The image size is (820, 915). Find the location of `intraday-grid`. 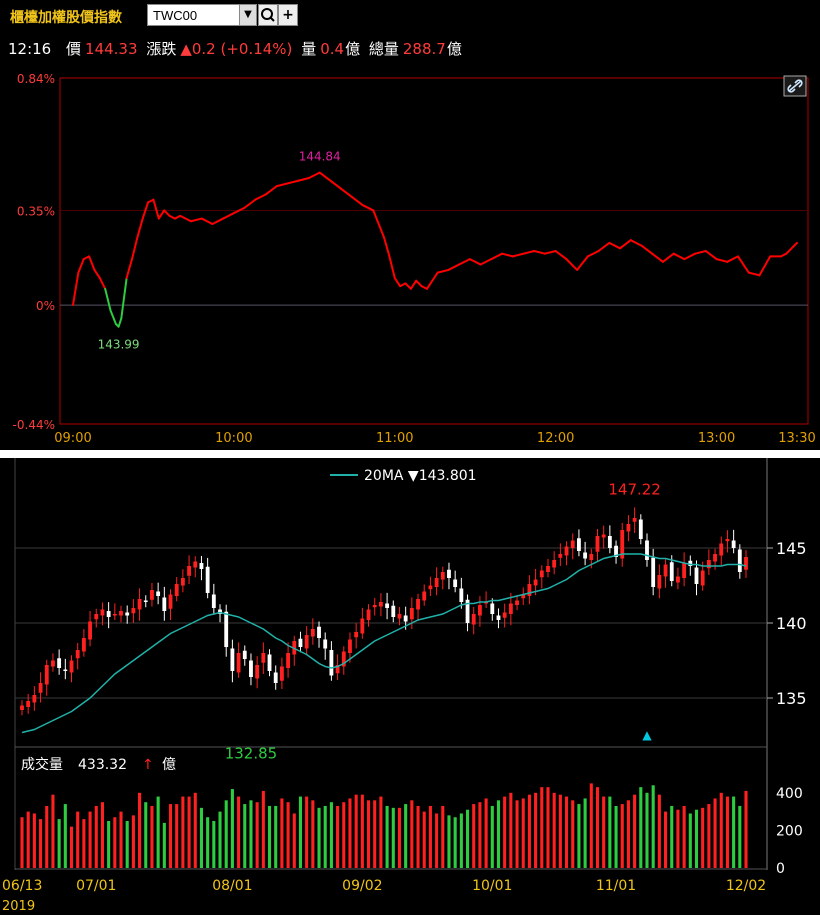

intraday-grid is located at coordinates (434, 257).